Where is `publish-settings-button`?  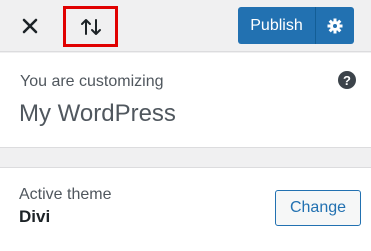 publish-settings-button is located at coordinates (335, 25).